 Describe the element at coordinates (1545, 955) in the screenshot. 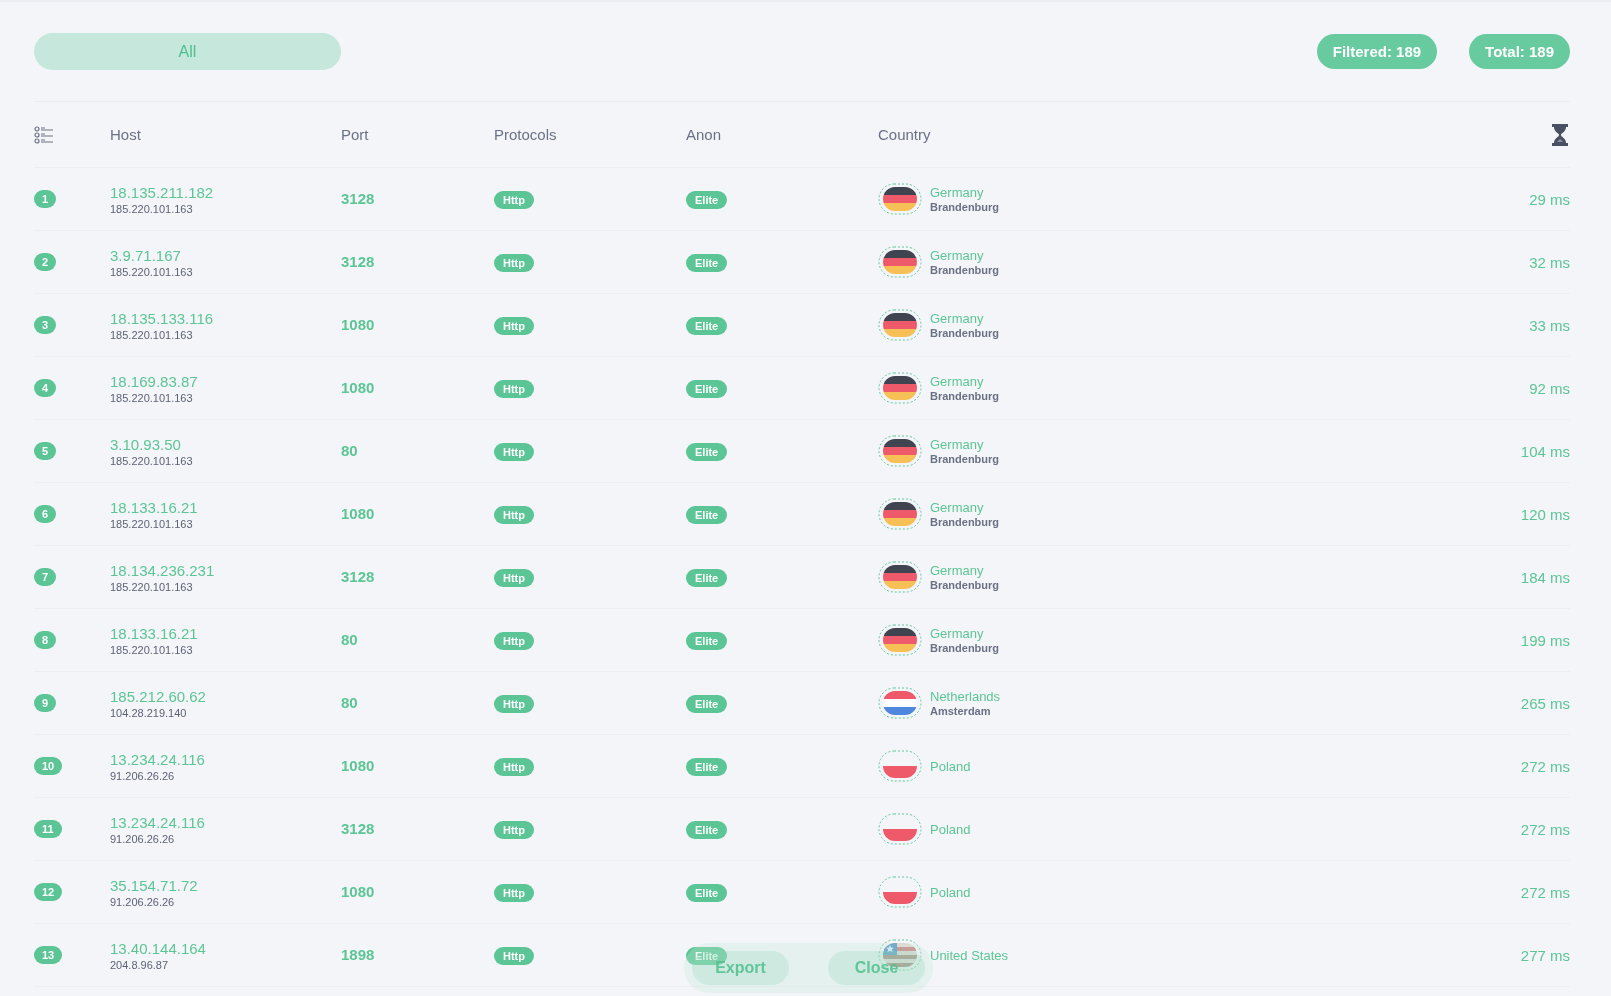

I see `latency-value: 277 ms` at that location.